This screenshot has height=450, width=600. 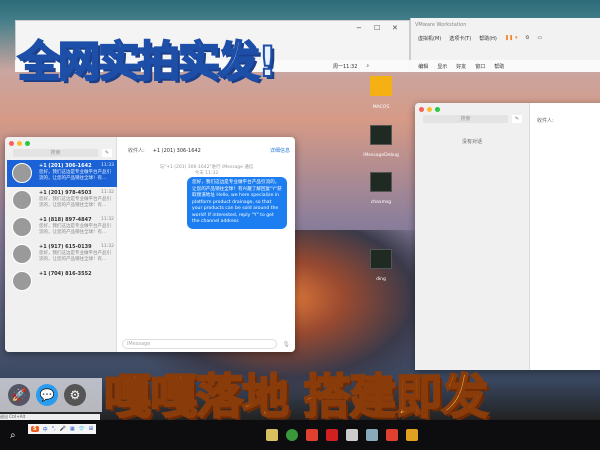 What do you see at coordinates (54, 429) in the screenshot?
I see `punctuation-icon: °,` at bounding box center [54, 429].